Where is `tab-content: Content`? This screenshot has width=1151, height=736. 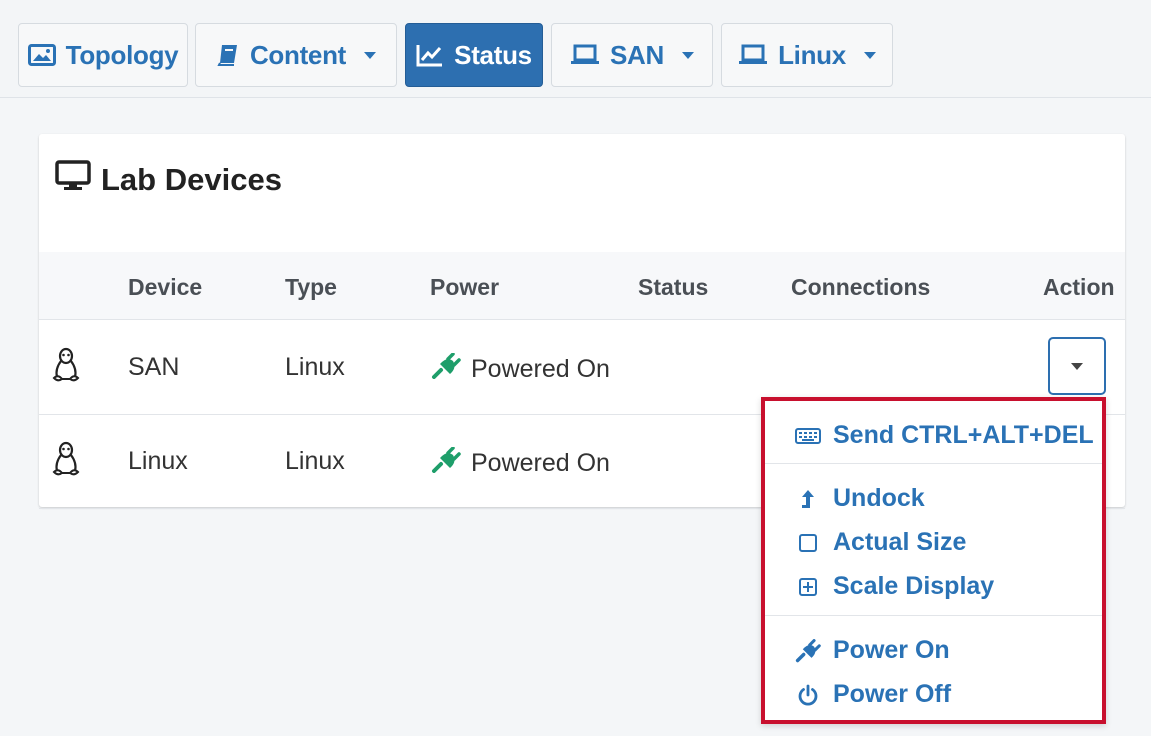
tab-content: Content is located at coordinates (296, 55).